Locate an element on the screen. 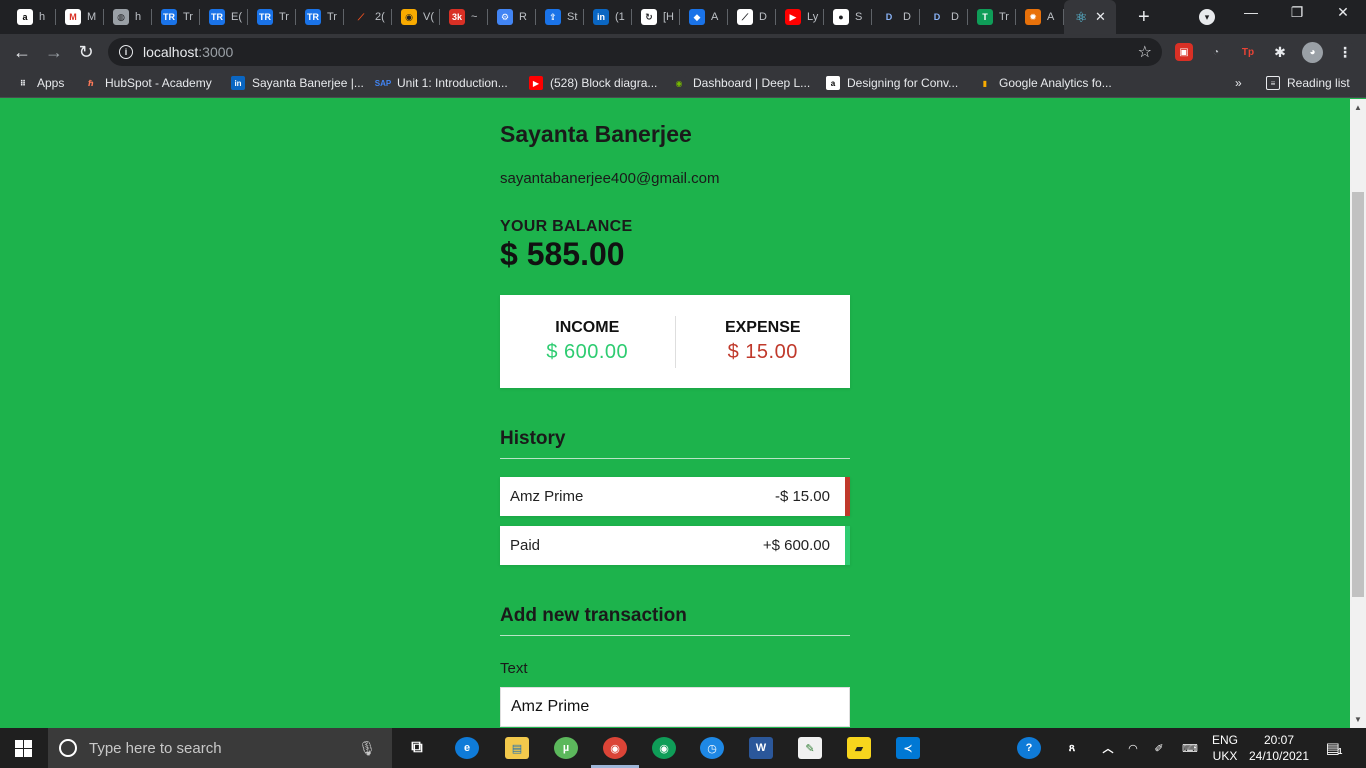 The image size is (1366, 768). address-bar: i localhost:3000 ☆ is located at coordinates (635, 52).